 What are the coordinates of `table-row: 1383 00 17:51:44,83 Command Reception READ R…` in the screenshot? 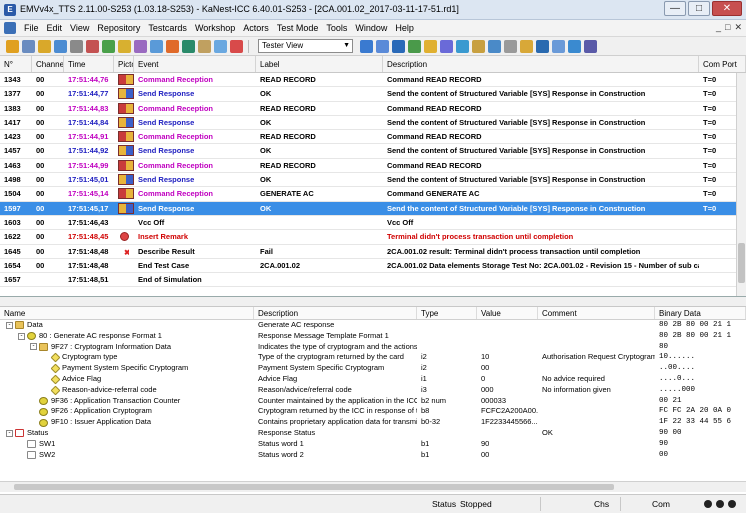 It's located at (368, 109).